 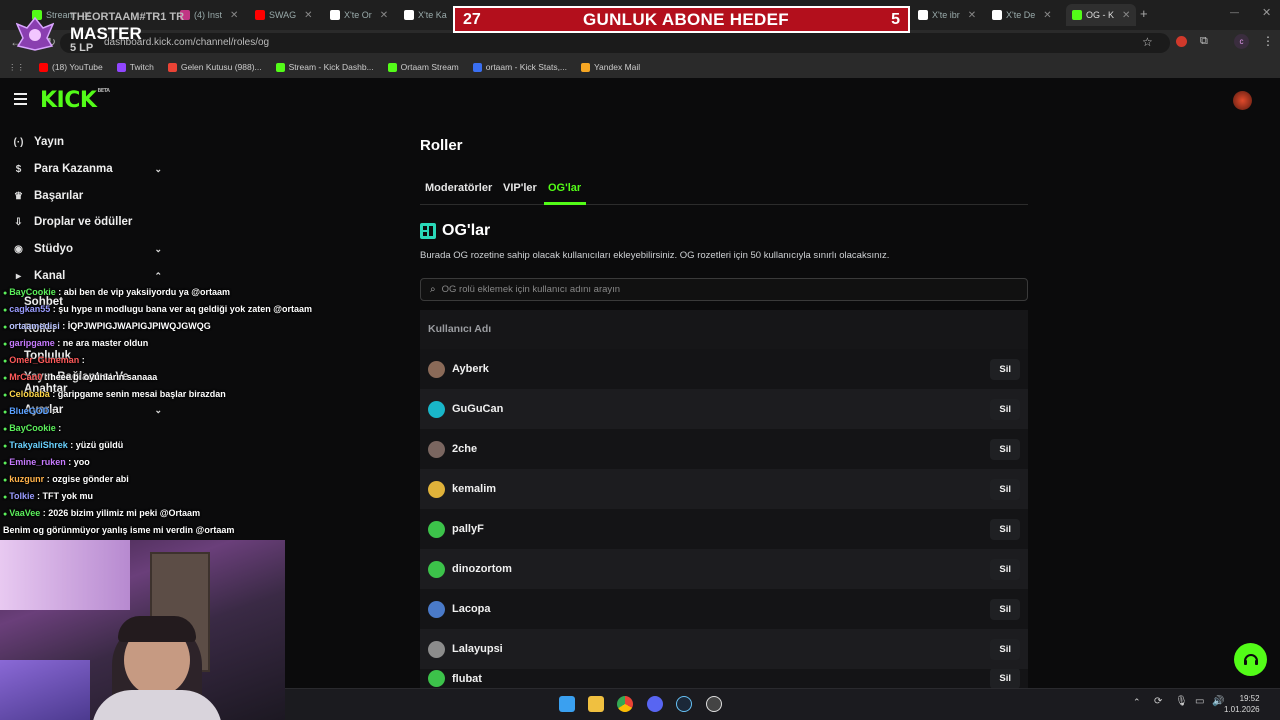 What do you see at coordinates (75, 100) in the screenshot?
I see `kick-logo: KICKBETA` at bounding box center [75, 100].